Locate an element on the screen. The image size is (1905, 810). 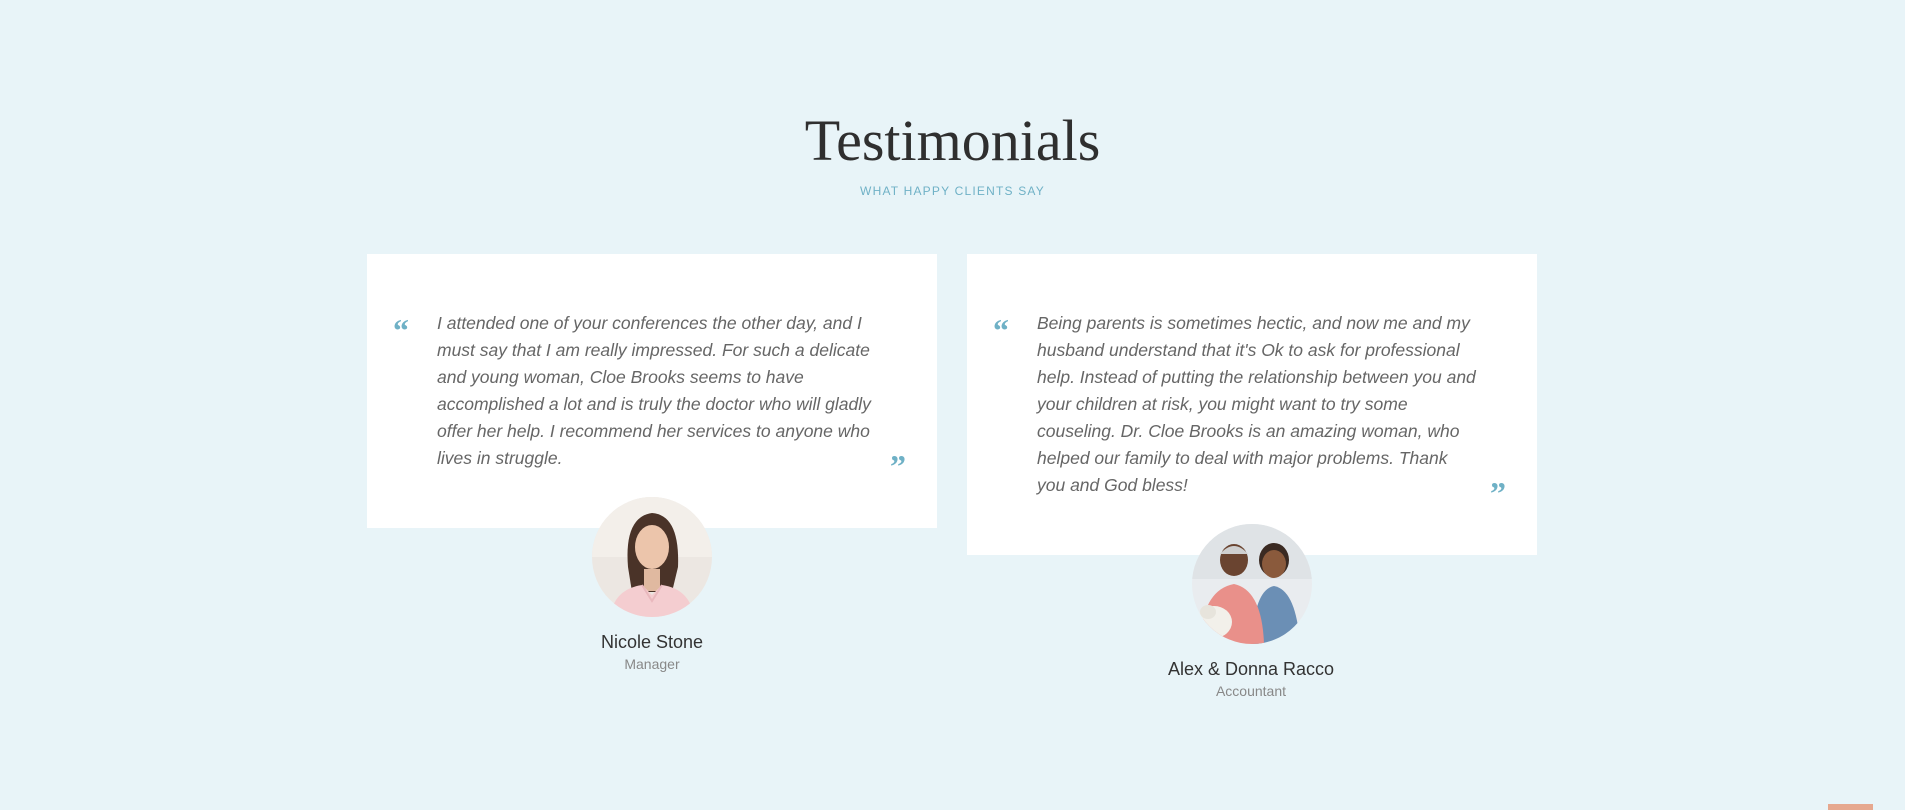
scroll-to-top-button is located at coordinates (1850, 807).